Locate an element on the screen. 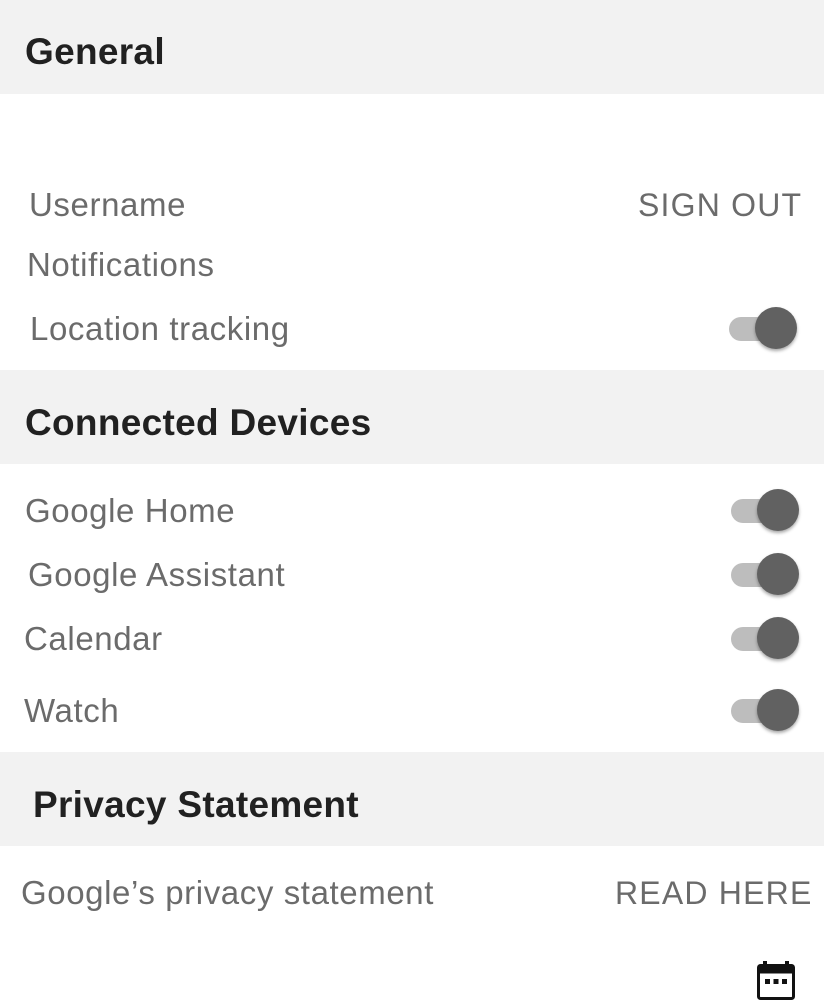 This screenshot has height=1002, width=824. sign-out-button: SIGN OUT is located at coordinates (720, 205).